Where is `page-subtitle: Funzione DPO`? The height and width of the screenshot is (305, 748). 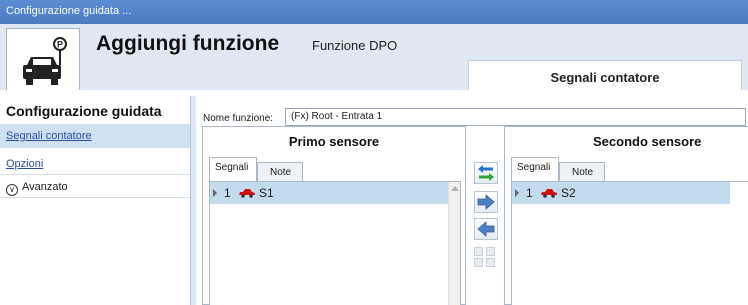
page-subtitle: Funzione DPO is located at coordinates (355, 45).